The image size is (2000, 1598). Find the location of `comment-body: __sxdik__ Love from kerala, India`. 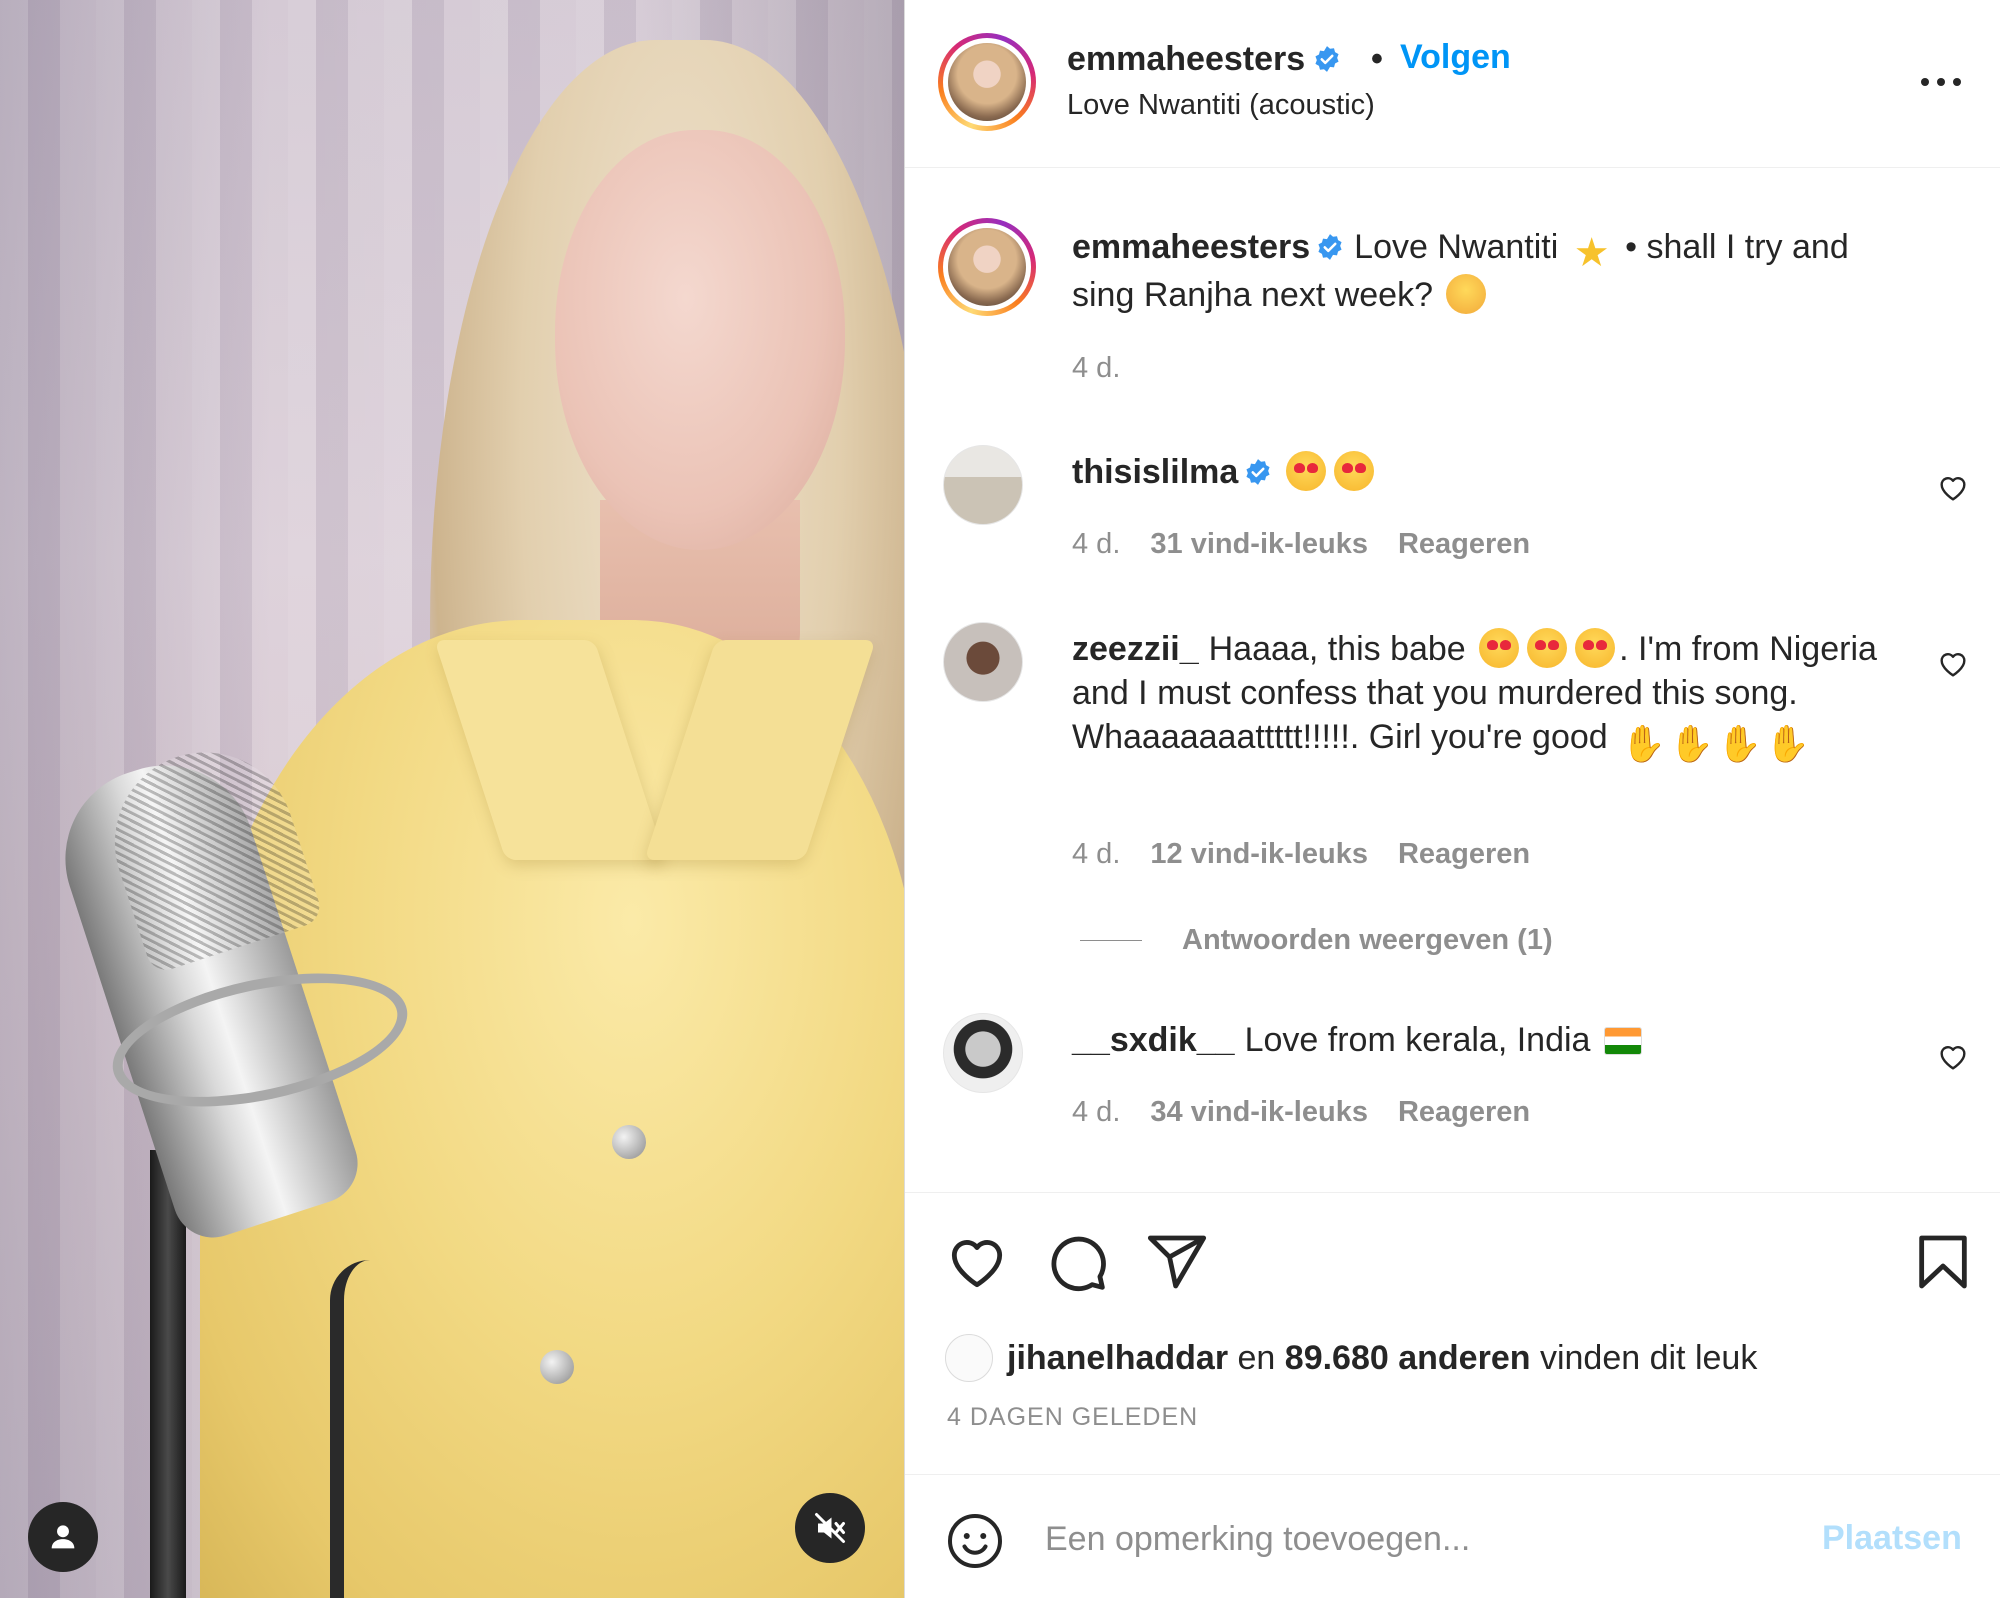

comment-body: __sxdik__ Love from kerala, India is located at coordinates (1487, 1040).